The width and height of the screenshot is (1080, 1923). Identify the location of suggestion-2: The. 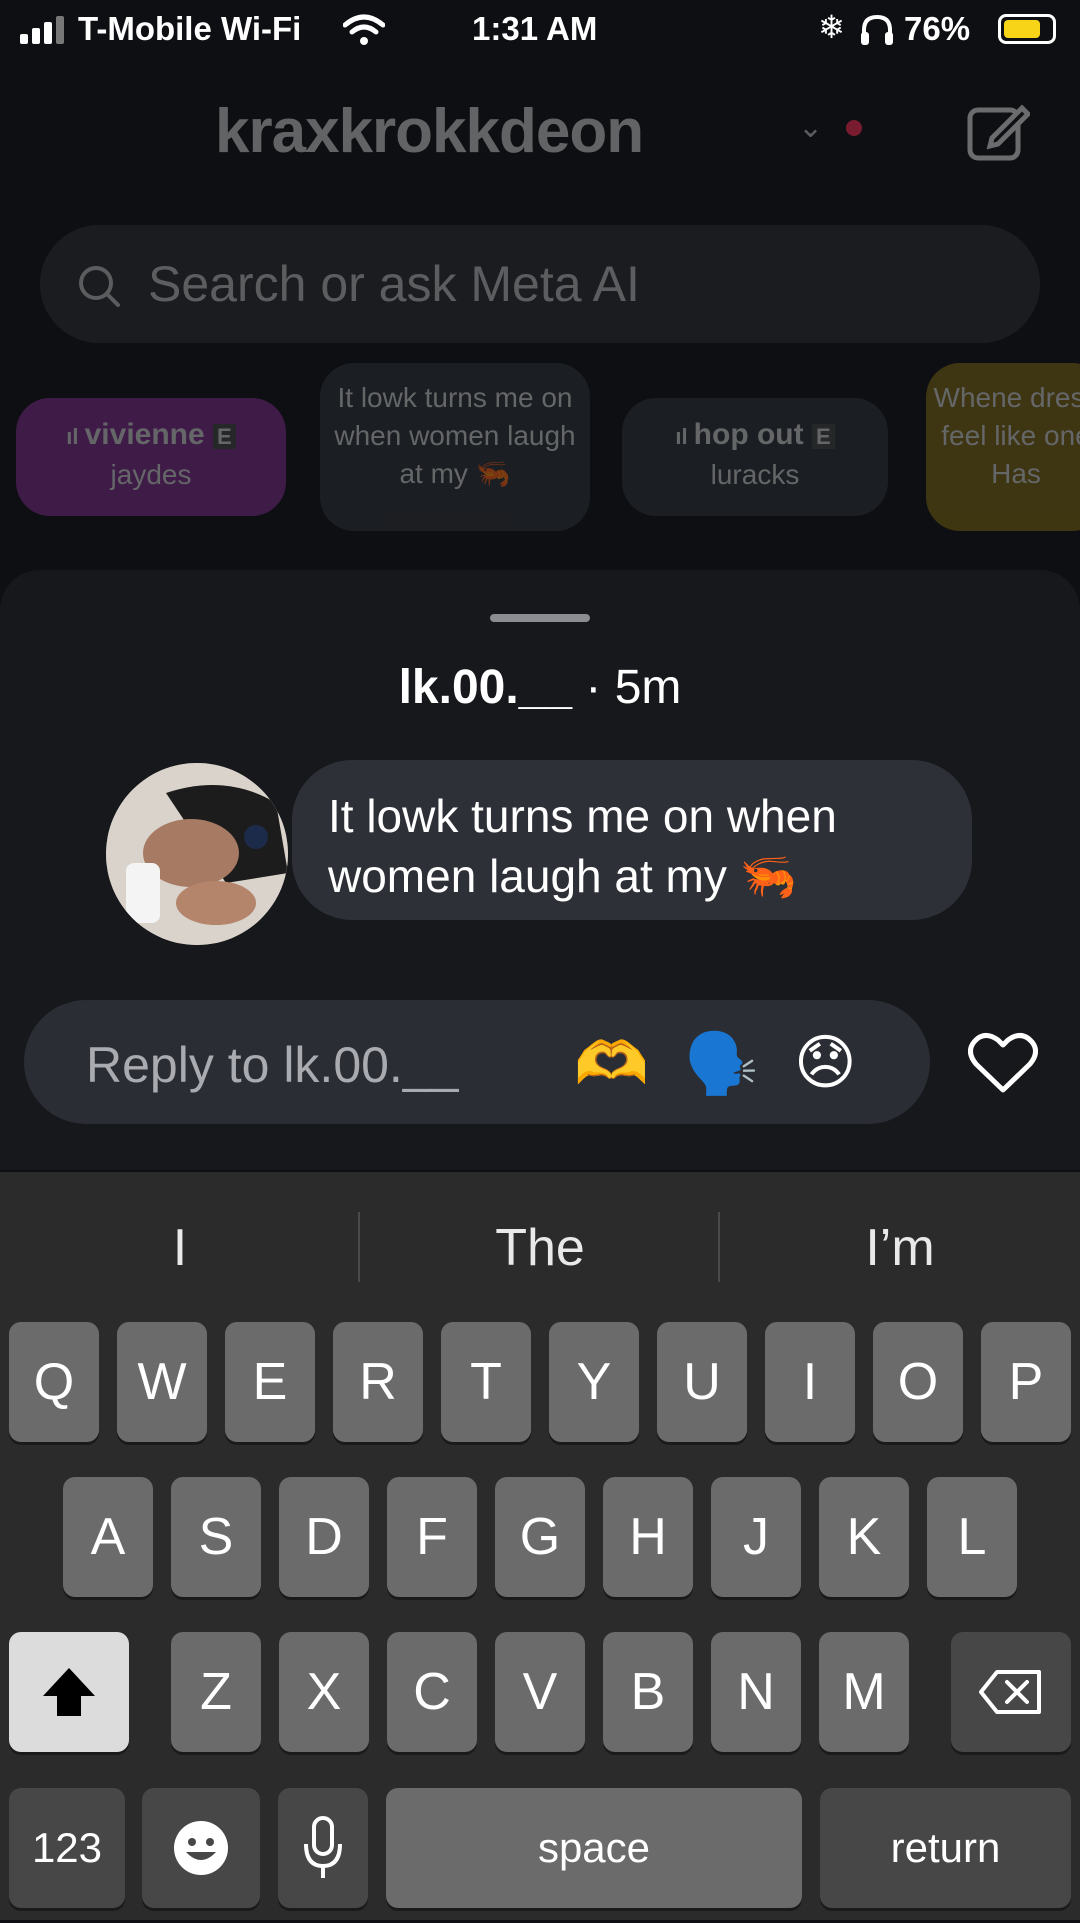
(540, 1248).